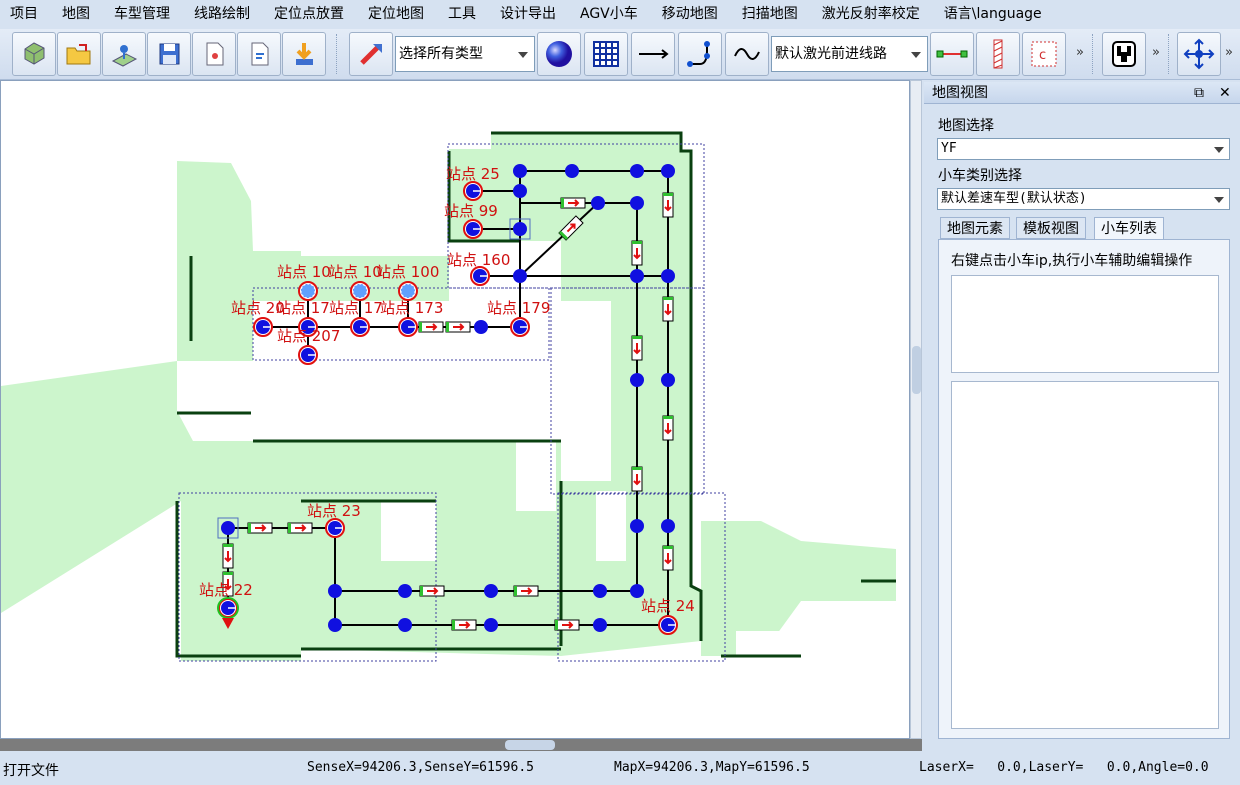  I want to click on straight-line-icon, so click(653, 54).